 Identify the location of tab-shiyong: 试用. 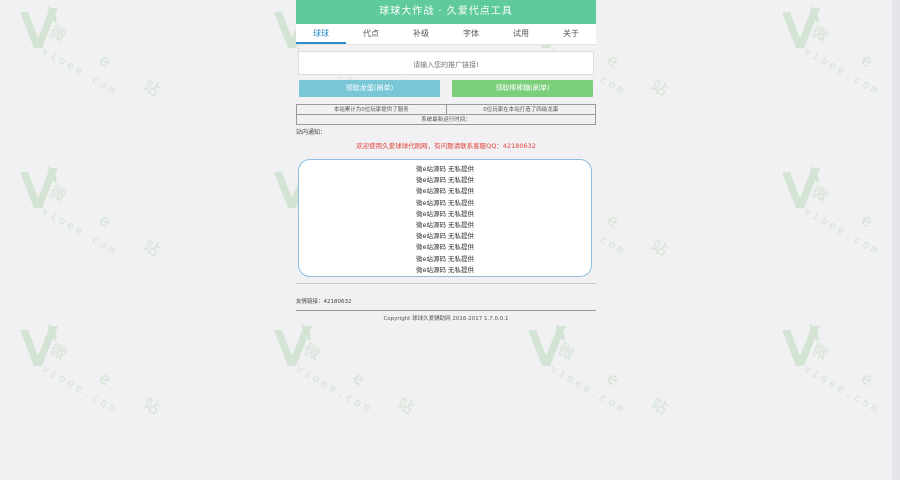
(521, 34).